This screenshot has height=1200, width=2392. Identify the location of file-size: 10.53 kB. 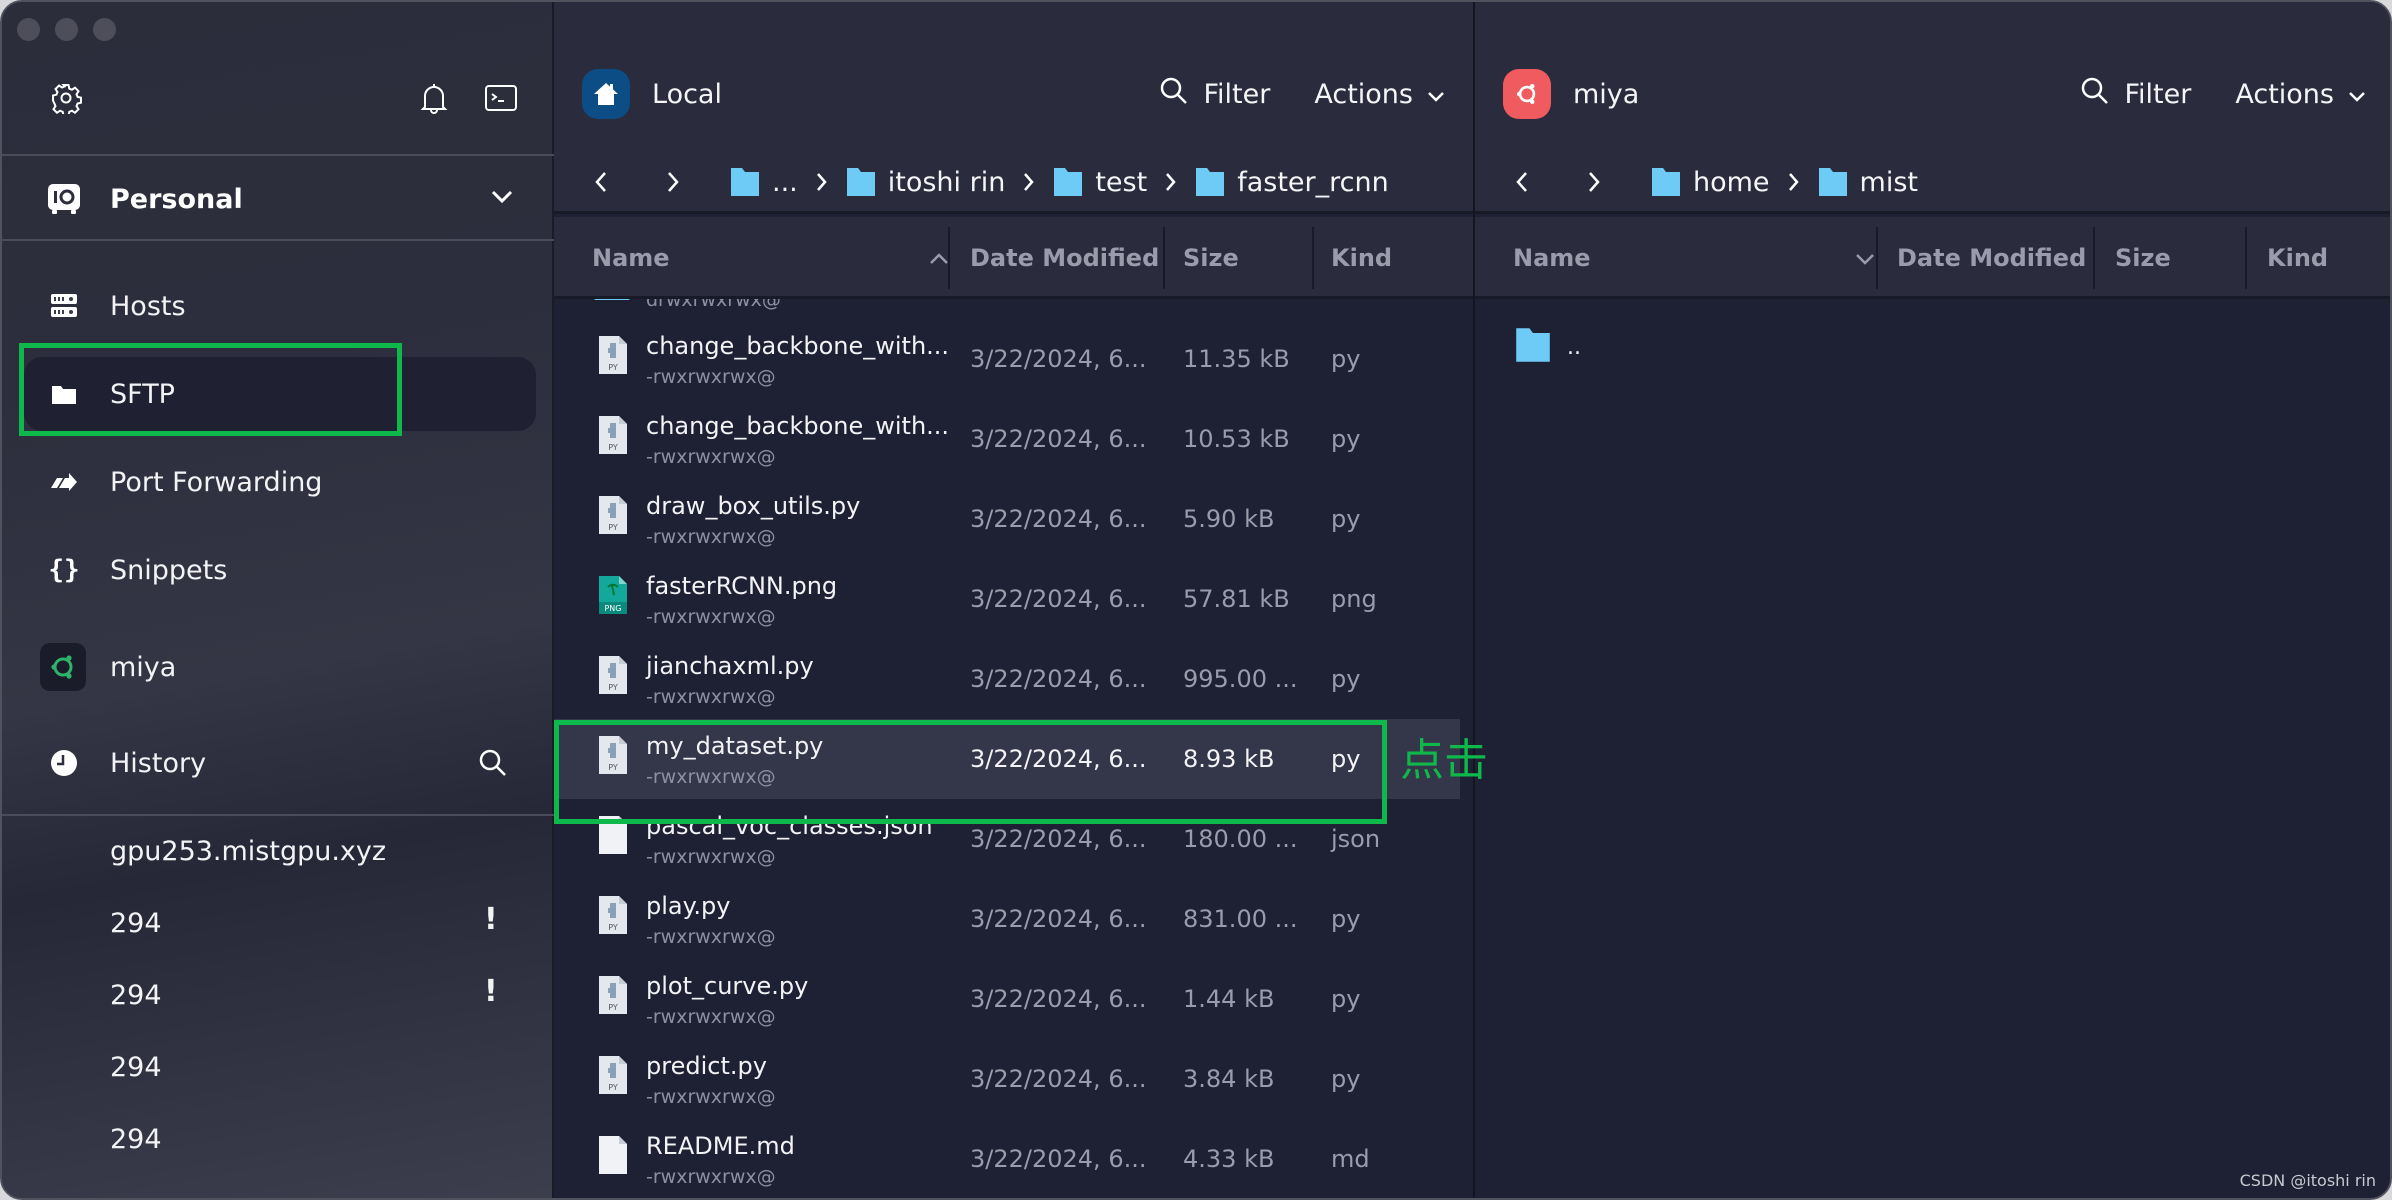
(1236, 439).